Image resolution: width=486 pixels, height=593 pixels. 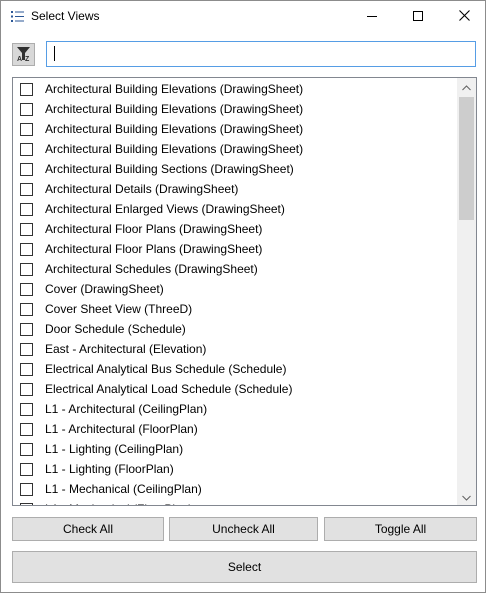 I want to click on check-all-button: Check All, so click(x=88, y=529).